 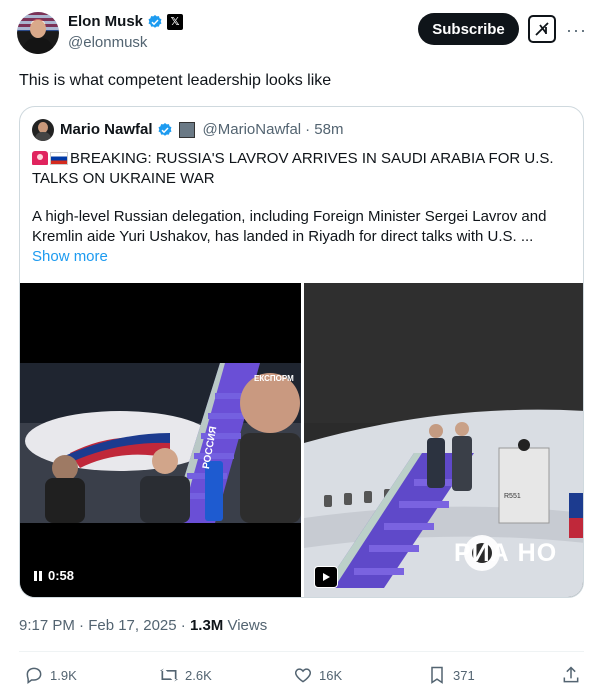 I want to click on author-name: Elon Musk, so click(x=105, y=21).